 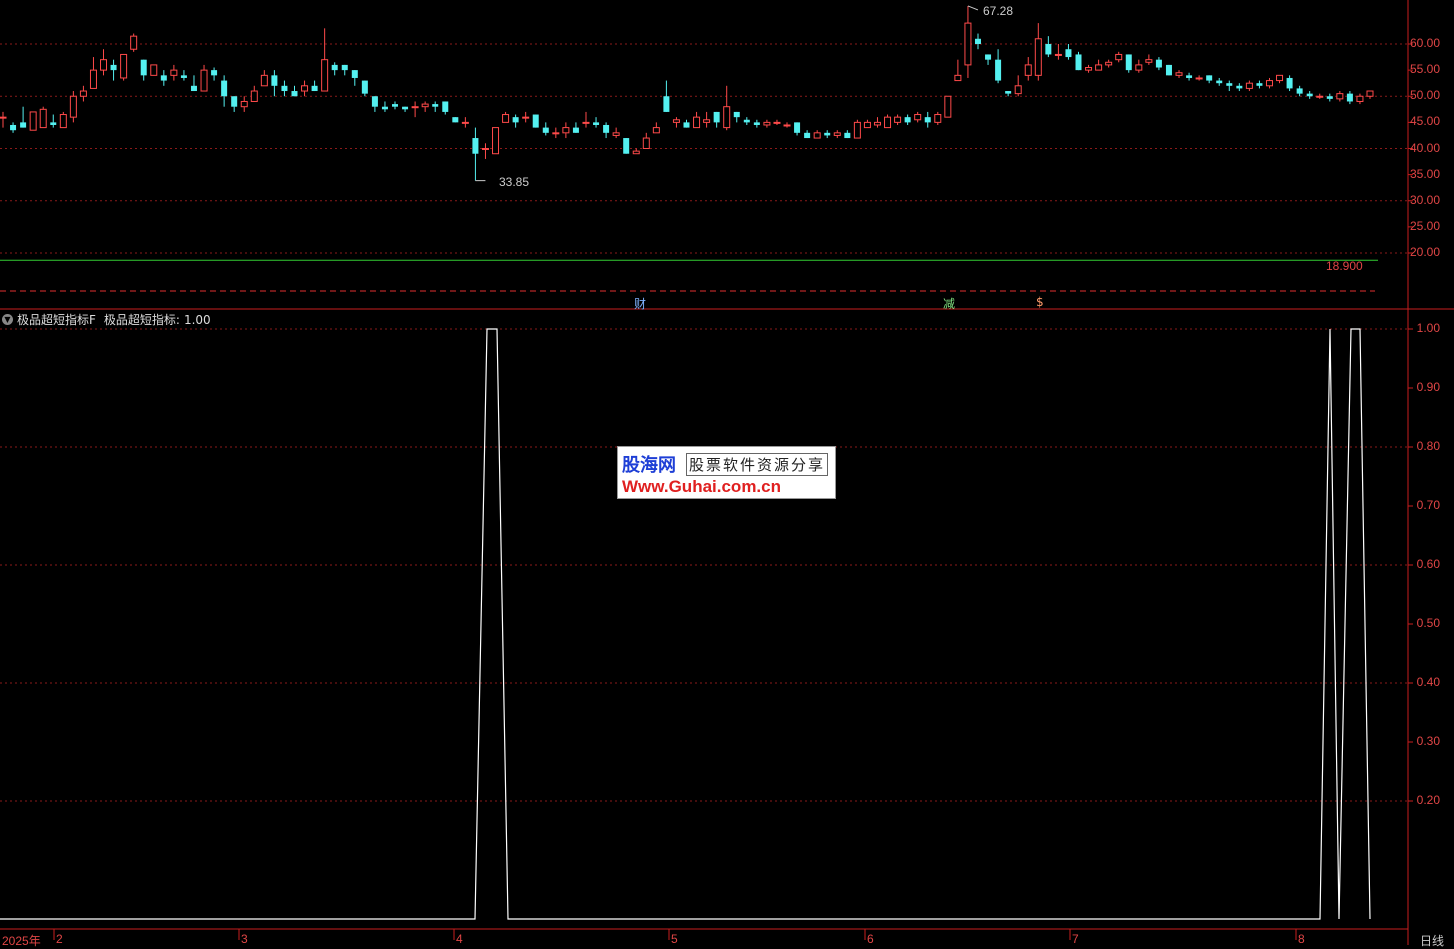 I want to click on event-mark-jian: 减, so click(x=949, y=303).